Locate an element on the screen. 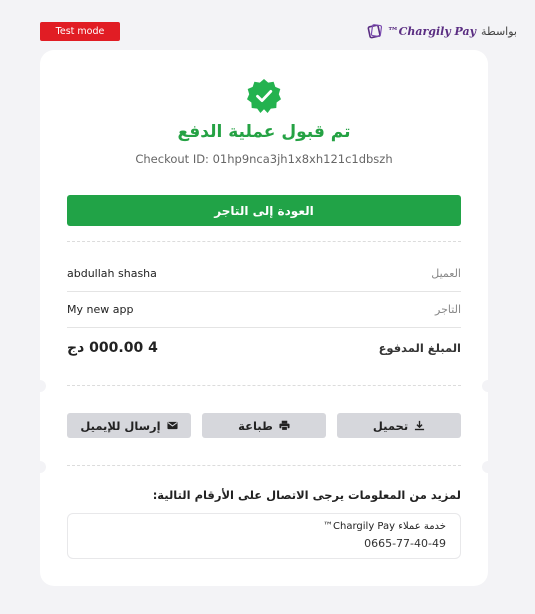 The height and width of the screenshot is (614, 535). brand-attribution: بواسطة Chargily Pay™ is located at coordinates (442, 31).